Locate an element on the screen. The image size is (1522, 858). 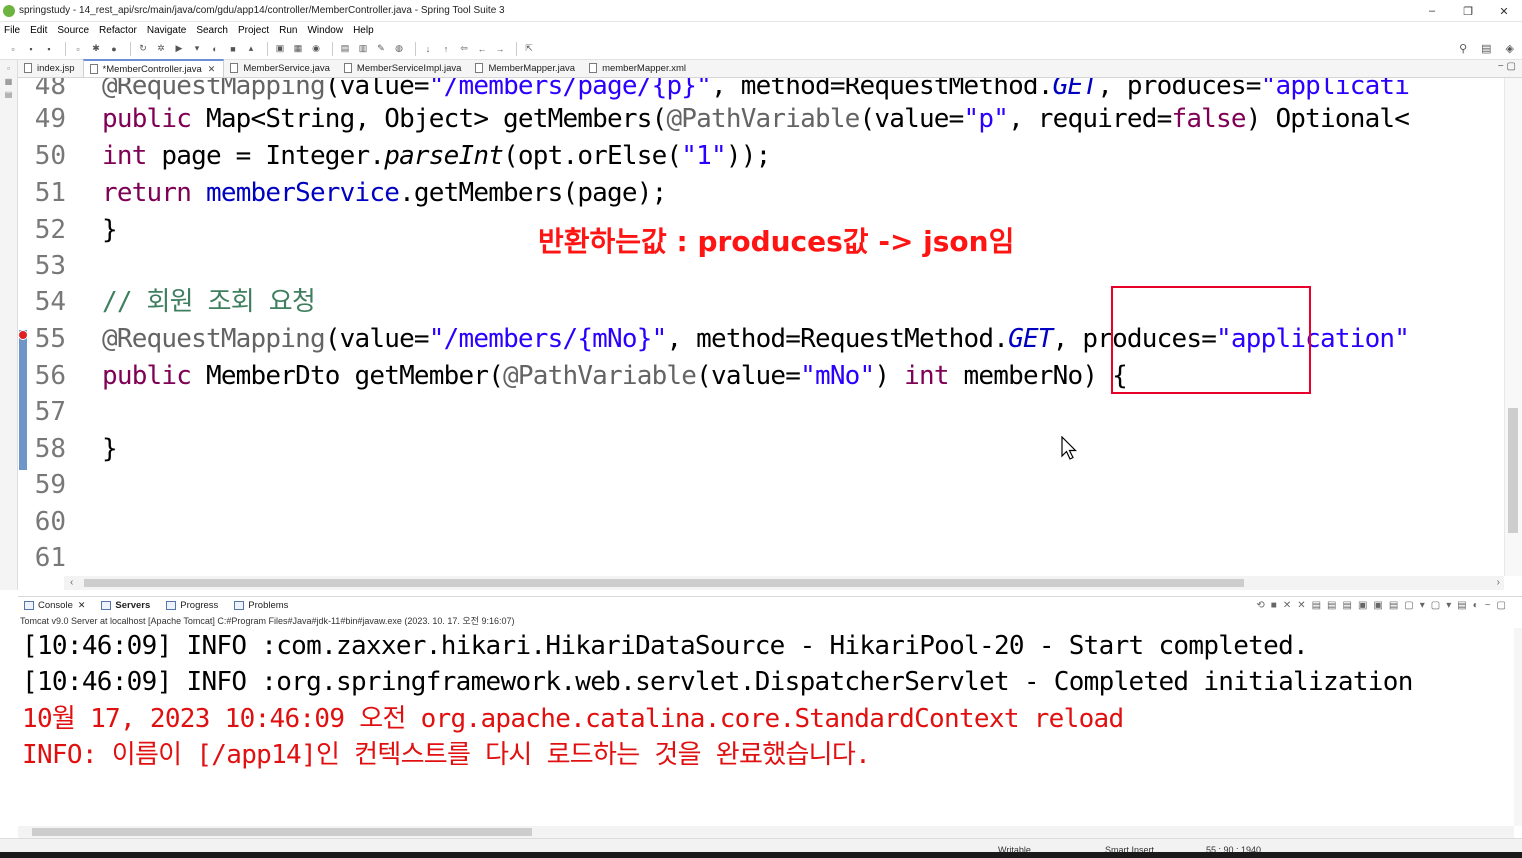
annotation-overlay-text: 반환하는값 : produces값 -> json임 is located at coordinates (776, 241).